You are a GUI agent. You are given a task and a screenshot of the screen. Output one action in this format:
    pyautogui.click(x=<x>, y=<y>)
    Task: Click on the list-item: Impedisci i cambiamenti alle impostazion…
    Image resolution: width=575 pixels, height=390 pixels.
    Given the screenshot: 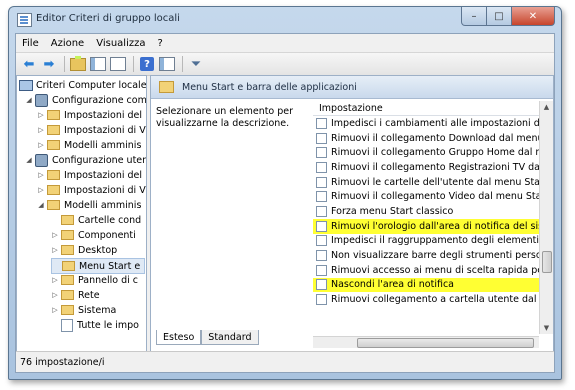 What is the action you would take?
    pyautogui.click(x=426, y=123)
    